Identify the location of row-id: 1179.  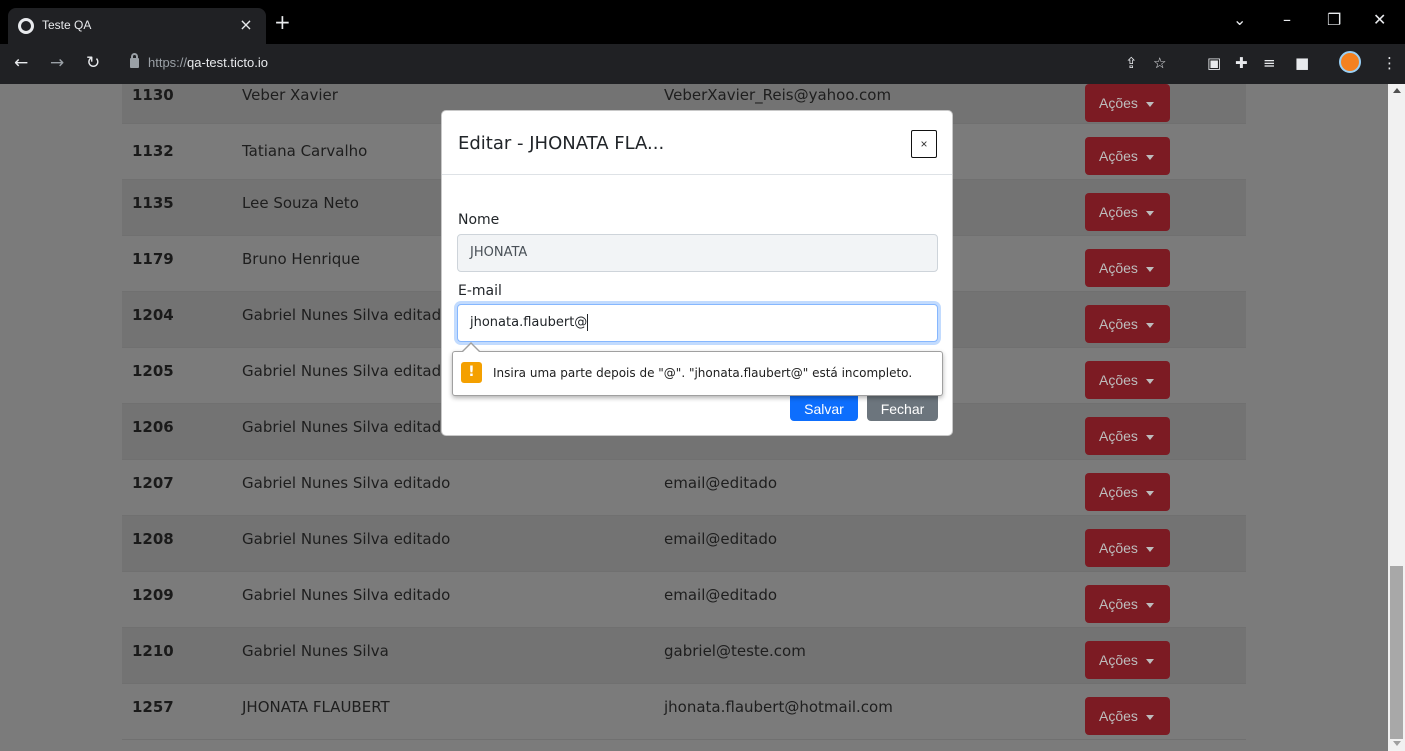
(153, 259).